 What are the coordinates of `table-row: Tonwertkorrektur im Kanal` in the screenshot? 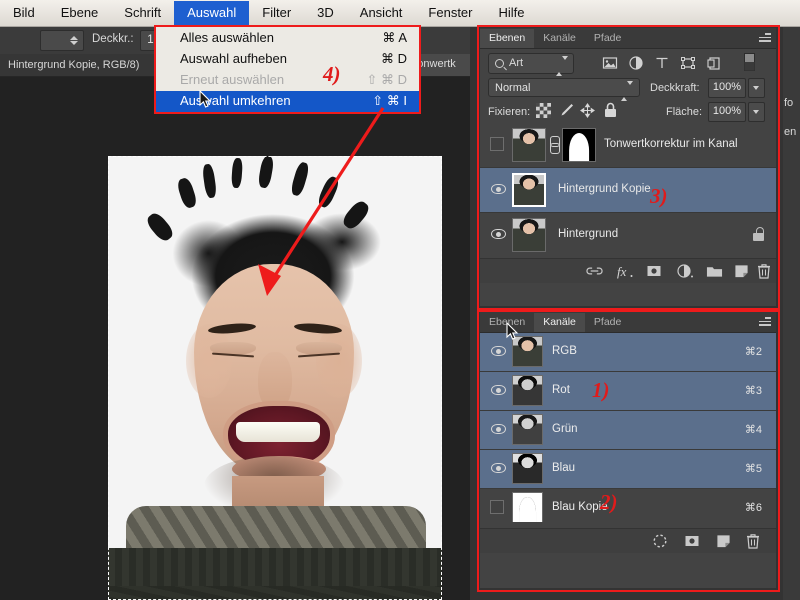 It's located at (628, 145).